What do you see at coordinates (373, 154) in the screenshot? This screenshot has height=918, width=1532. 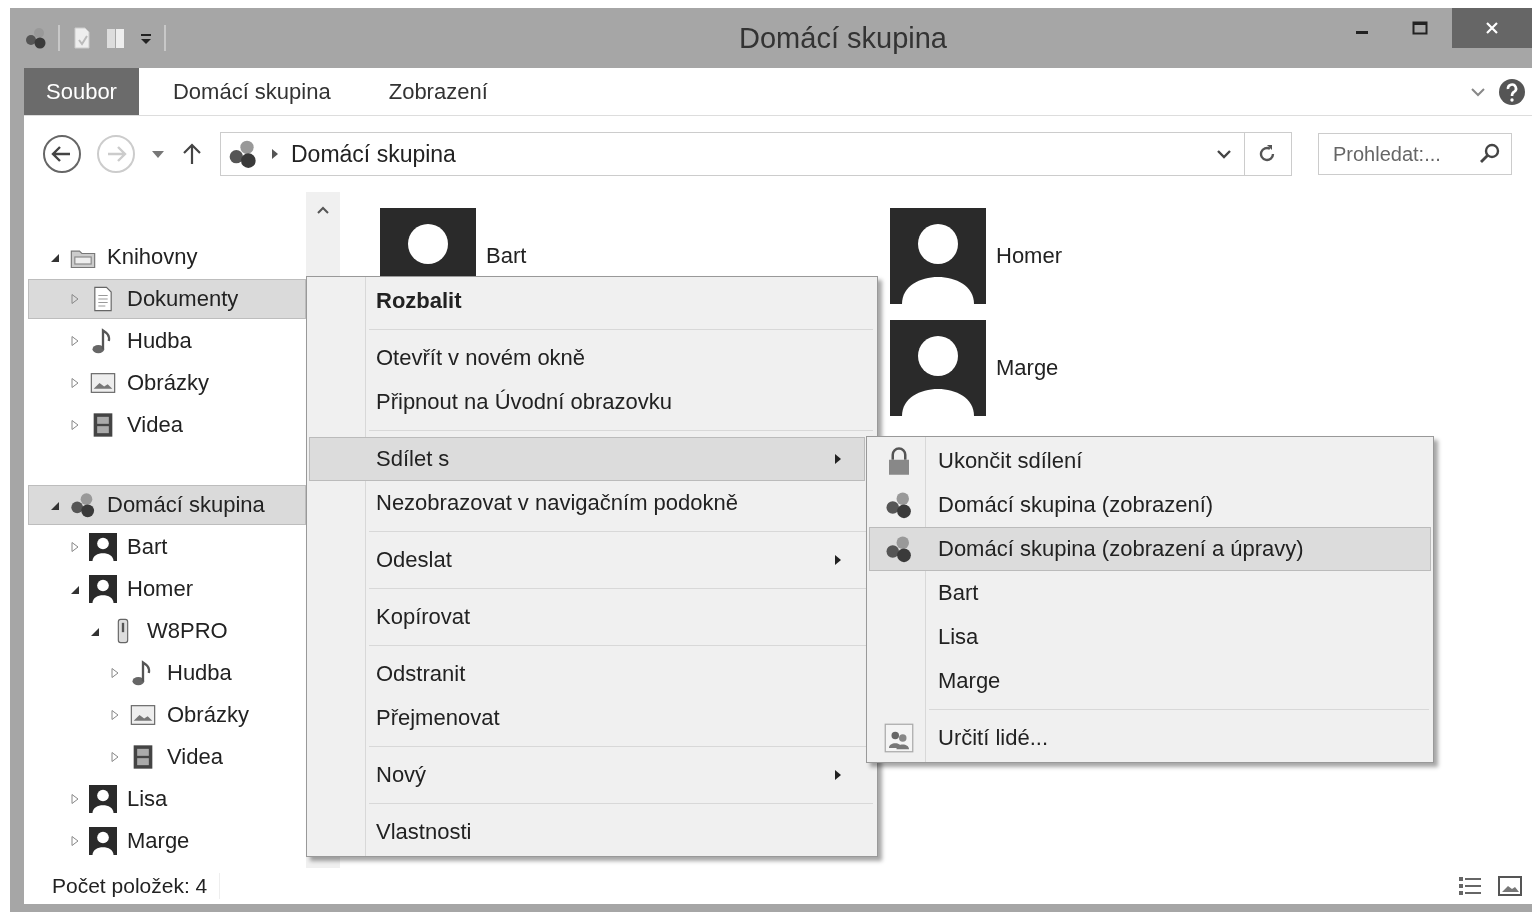 I see `breadcrumb-item: Domácí skupina` at bounding box center [373, 154].